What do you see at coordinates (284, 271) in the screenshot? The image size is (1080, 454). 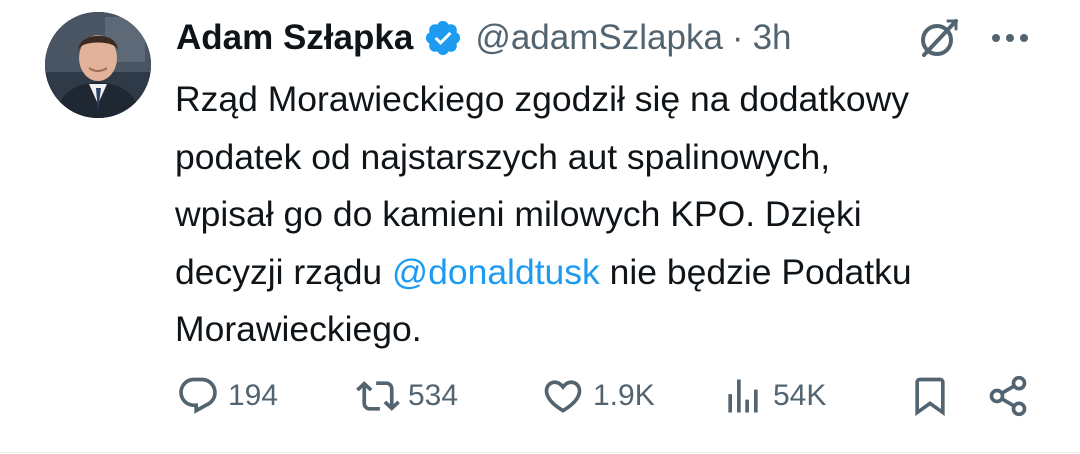 I see `tweet-text-fragment: decyzji rządu` at bounding box center [284, 271].